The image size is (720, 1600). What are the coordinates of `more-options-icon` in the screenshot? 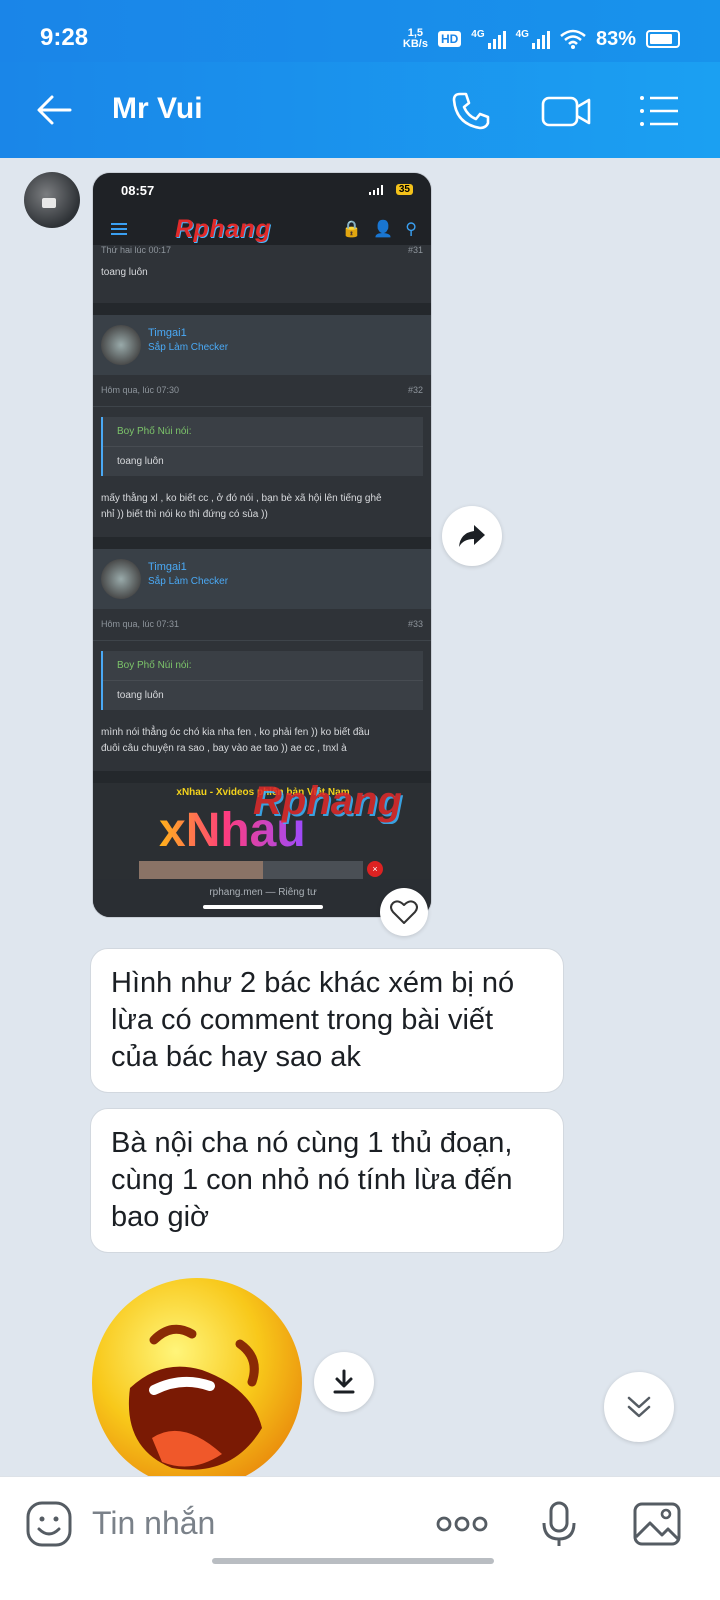 It's located at (462, 1524).